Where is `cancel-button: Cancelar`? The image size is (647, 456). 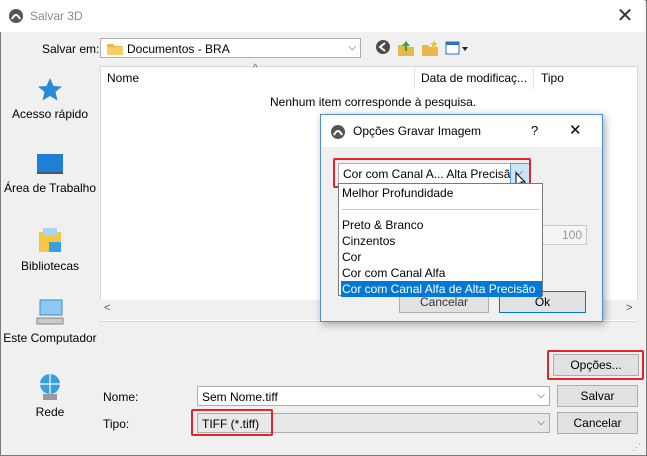
cancel-button: Cancelar is located at coordinates (597, 423).